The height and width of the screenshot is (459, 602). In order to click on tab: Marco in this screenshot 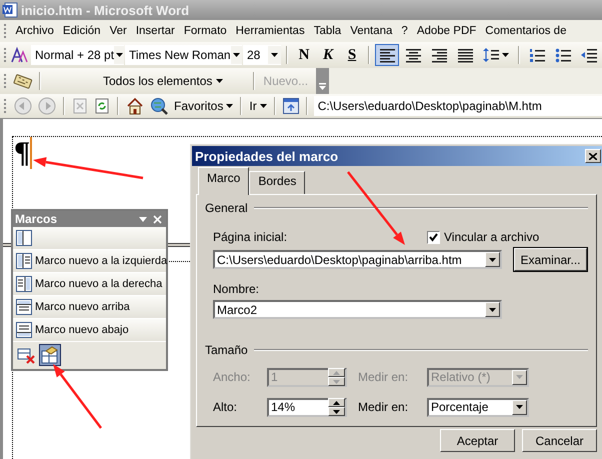, I will do `click(224, 181)`.